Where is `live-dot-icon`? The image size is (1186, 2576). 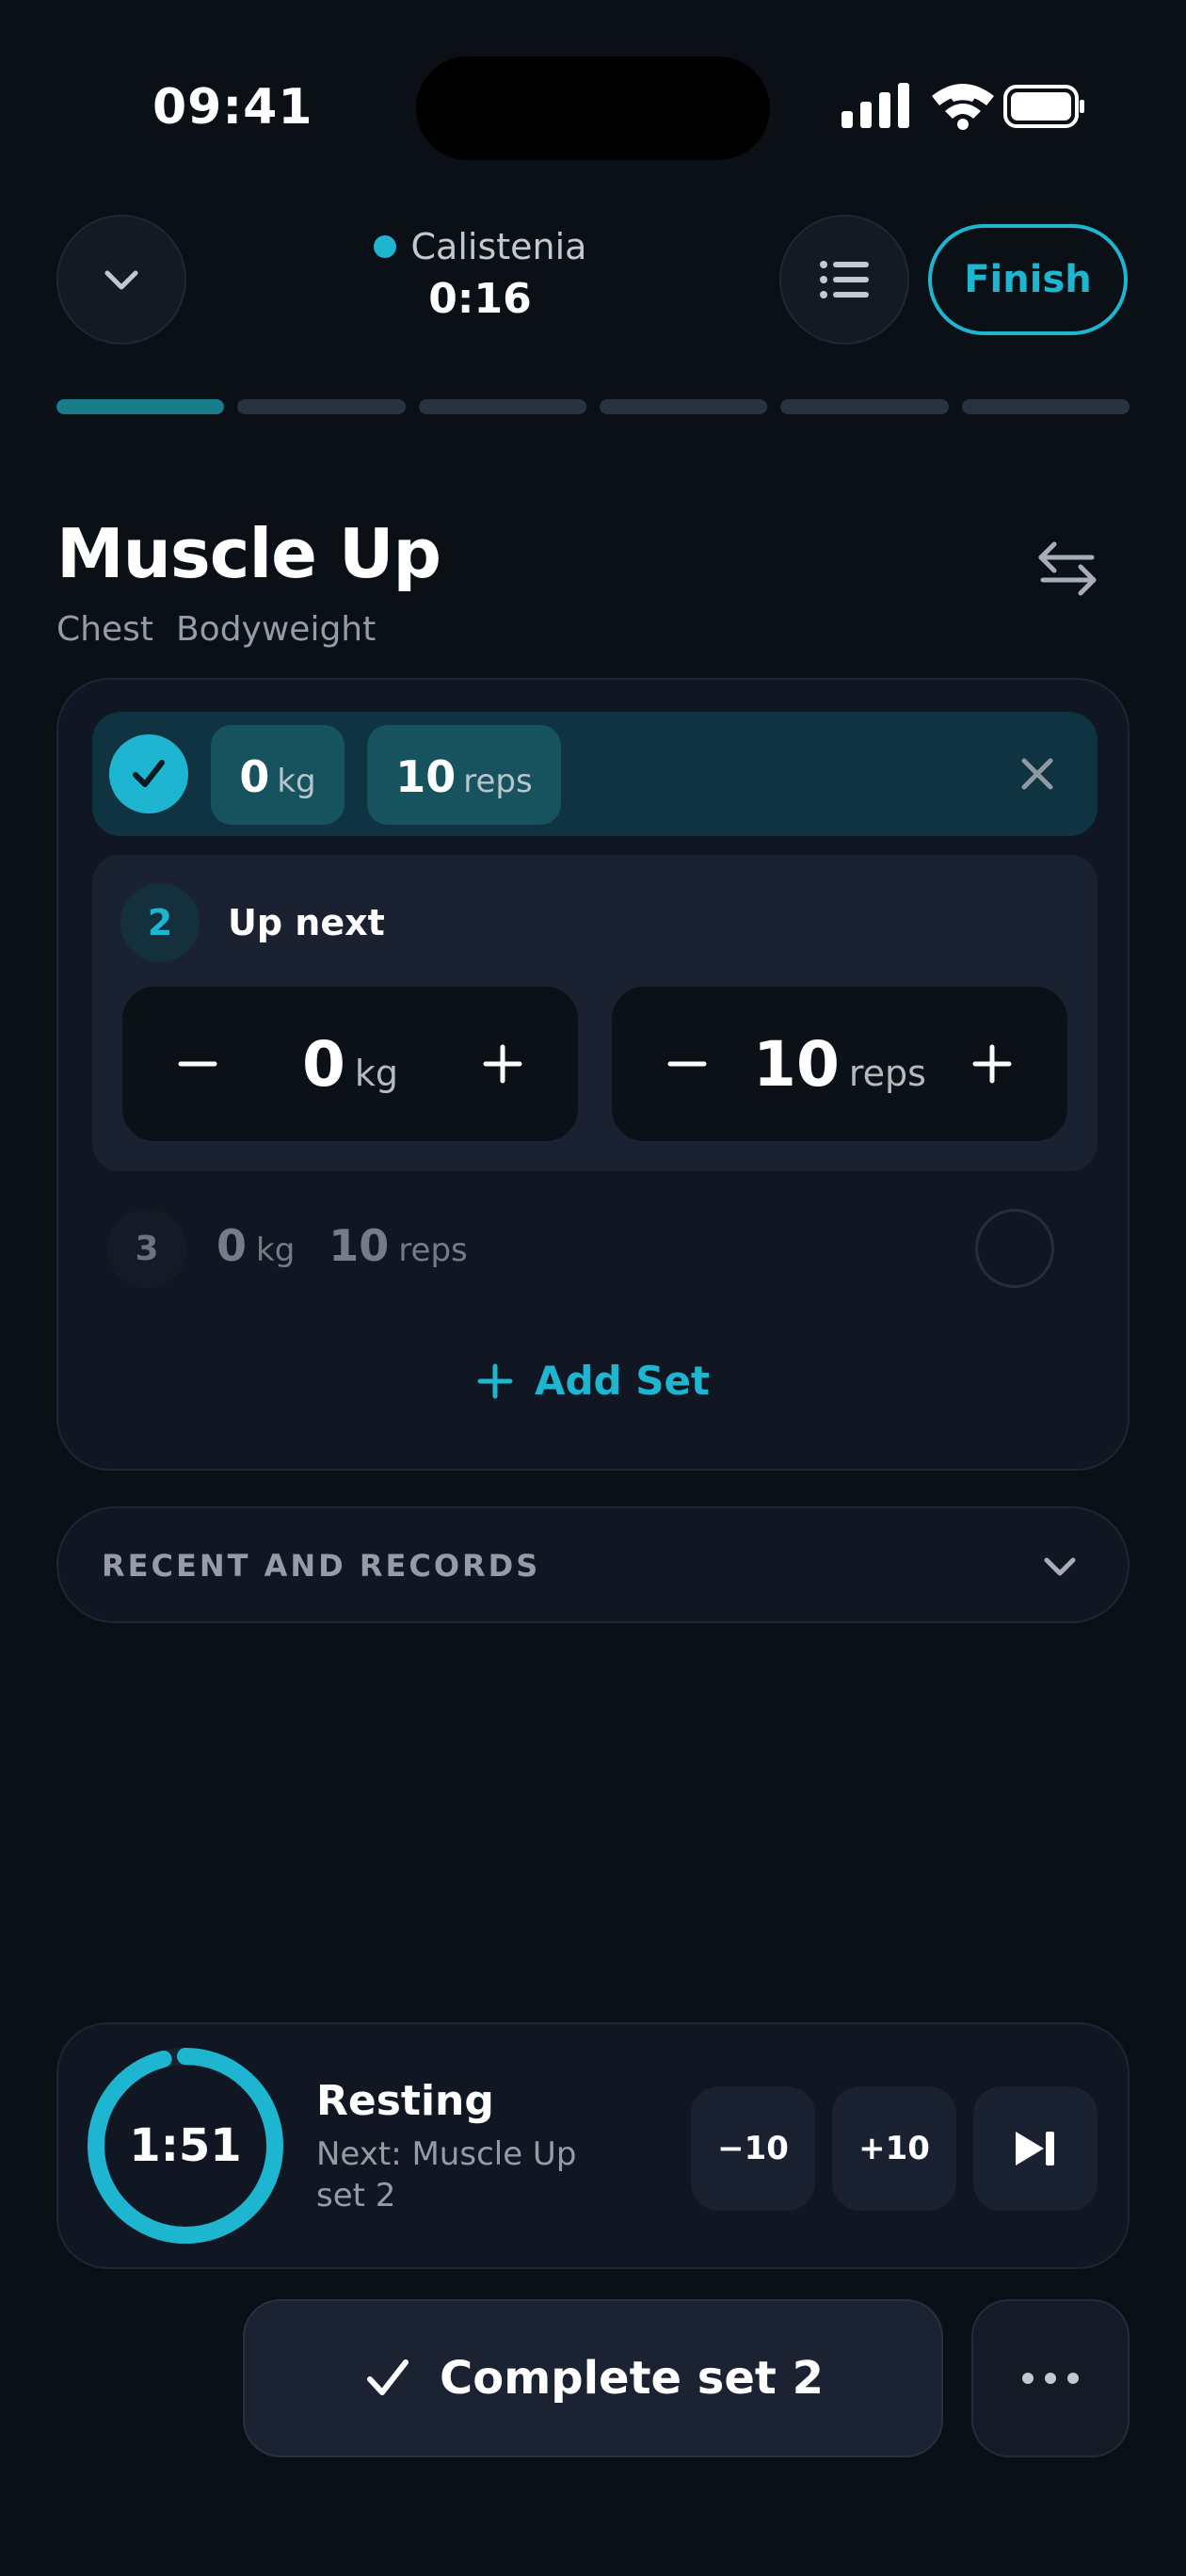 live-dot-icon is located at coordinates (384, 246).